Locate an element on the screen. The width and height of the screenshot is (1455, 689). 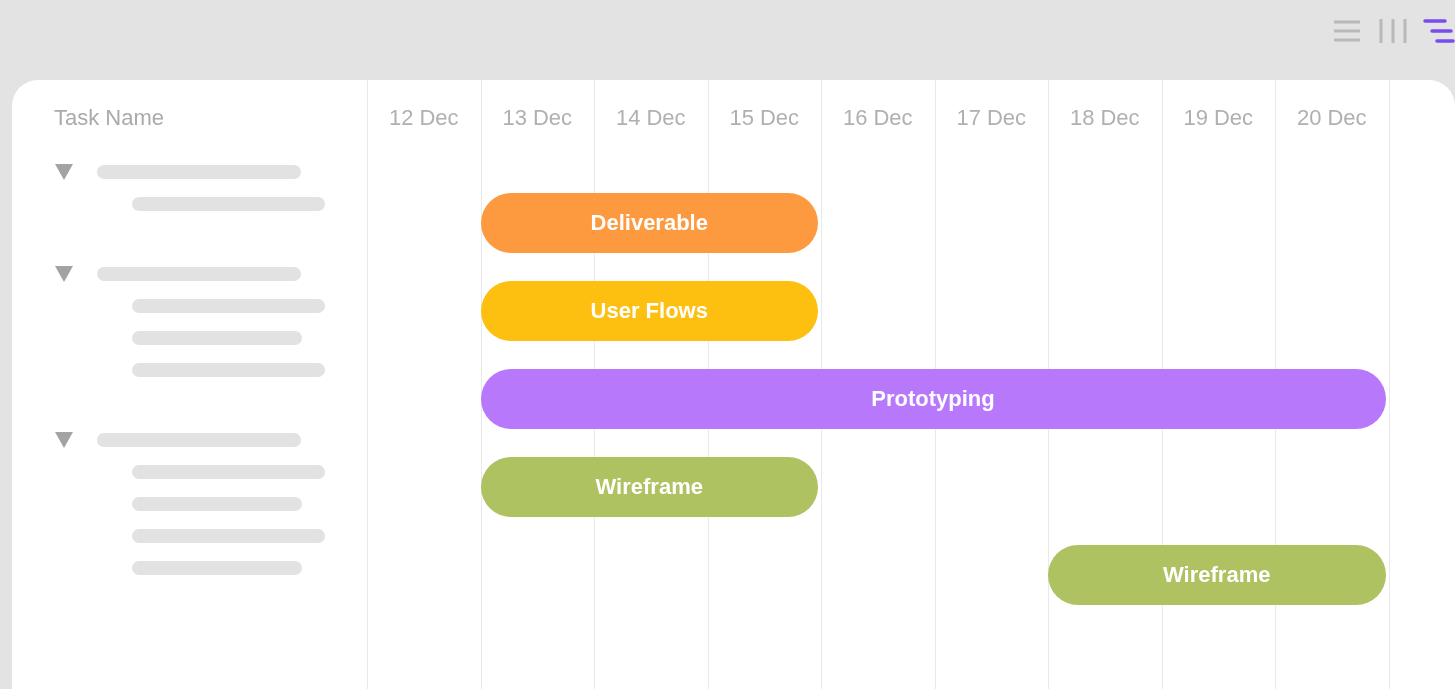
date-header: 16 Dec is located at coordinates (877, 117).